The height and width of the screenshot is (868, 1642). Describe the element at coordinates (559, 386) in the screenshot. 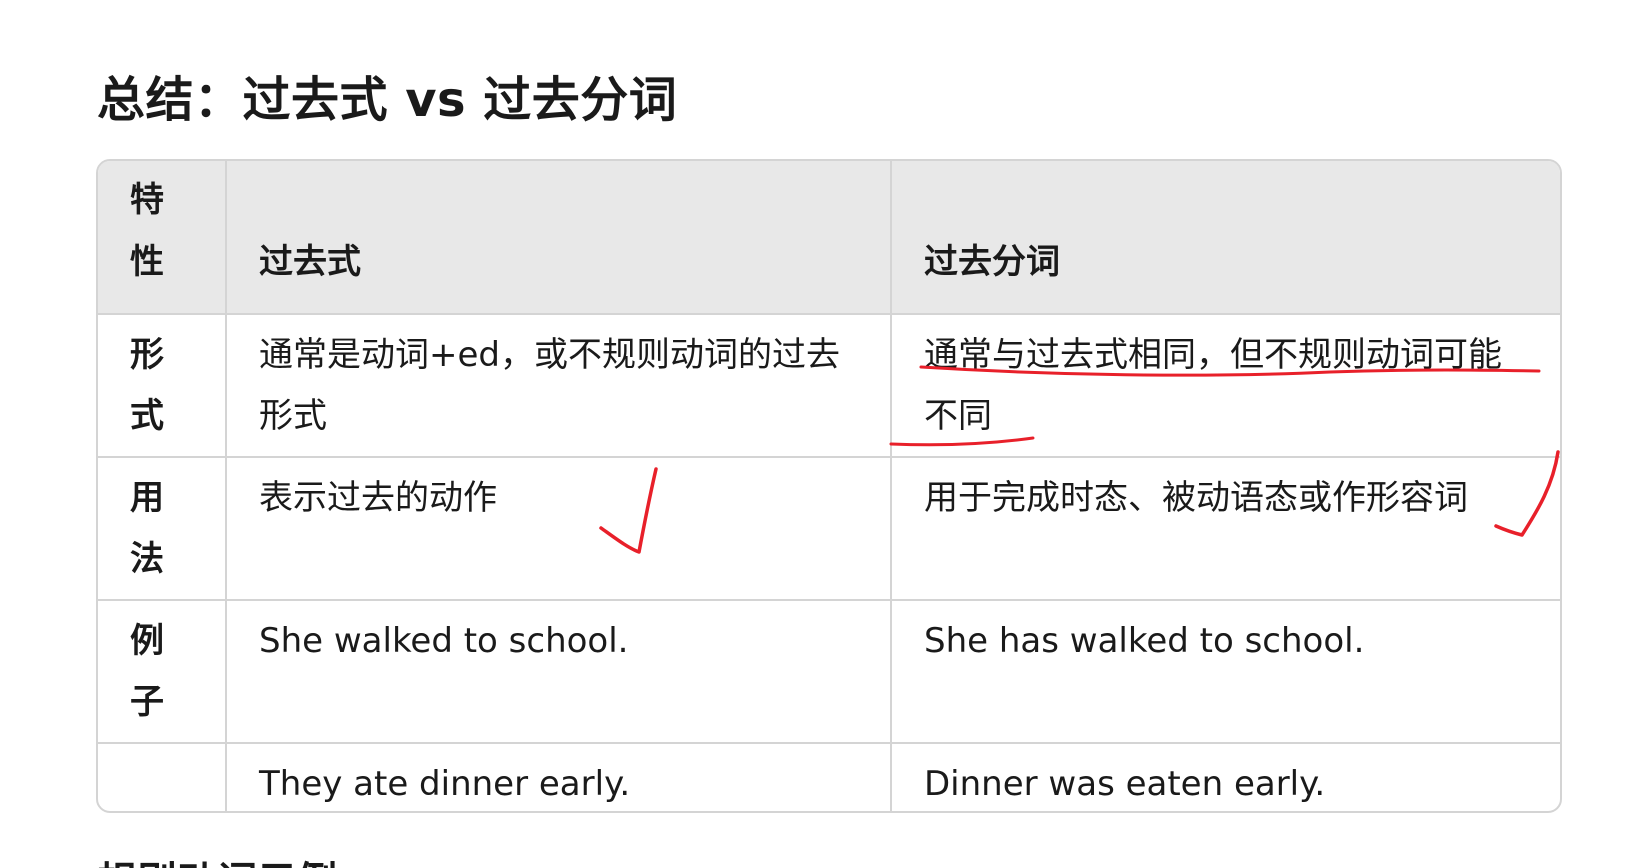

I see `cell-form-past-tense: 通常是动词+ed，或不规则动词的过去形式` at that location.